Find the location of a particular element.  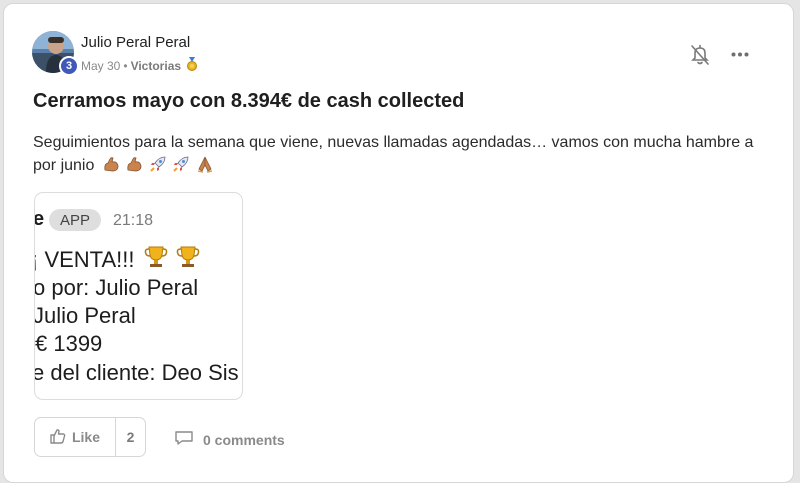

post-category: Victorias is located at coordinates (156, 66).